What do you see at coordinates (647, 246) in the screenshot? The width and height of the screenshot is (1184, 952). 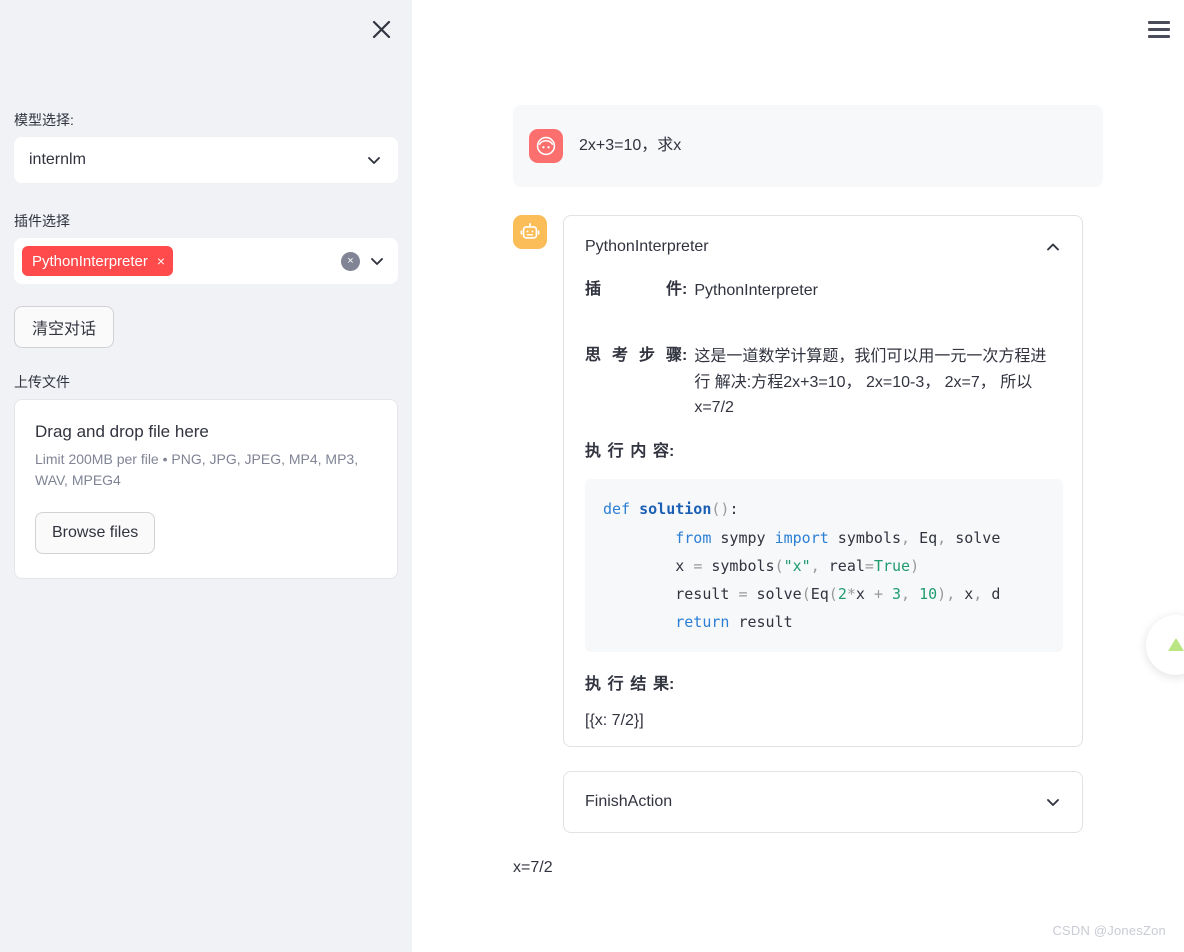 I see `action-card-title: PythonInterpreter` at bounding box center [647, 246].